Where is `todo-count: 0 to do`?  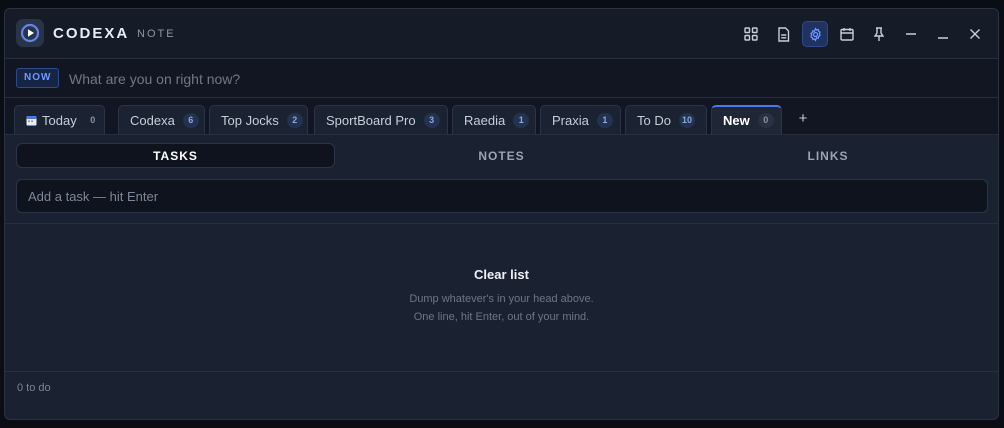 todo-count: 0 to do is located at coordinates (34, 388).